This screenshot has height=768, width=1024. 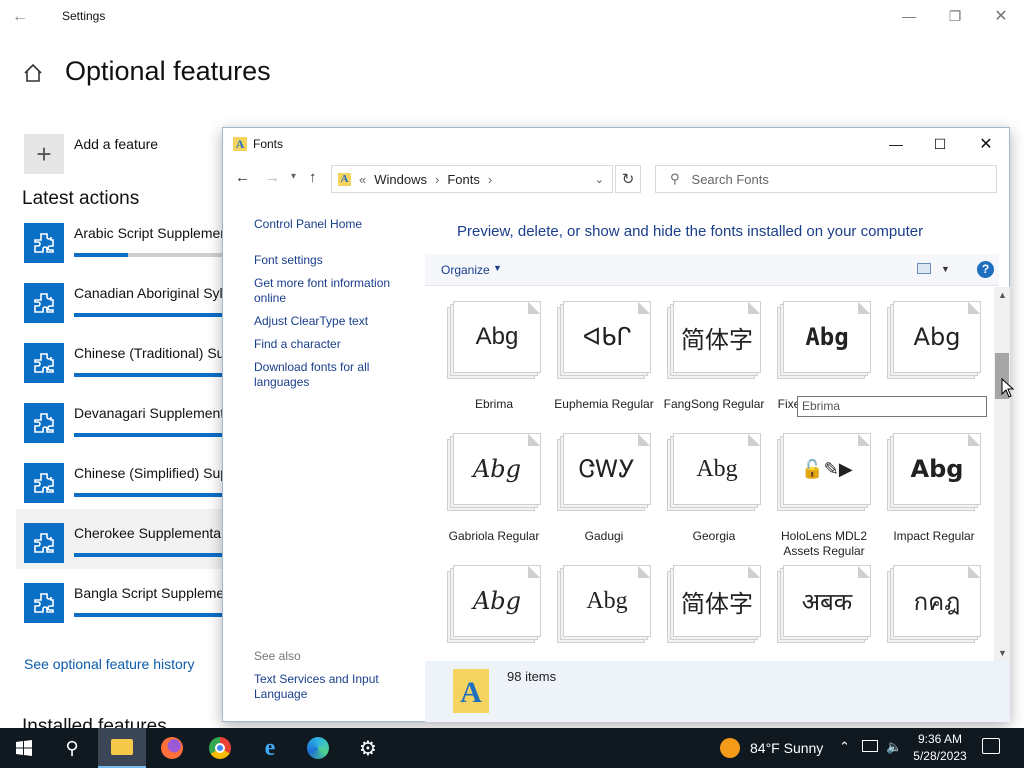 I want to click on breadcrumb-windows: Windows, so click(x=400, y=179).